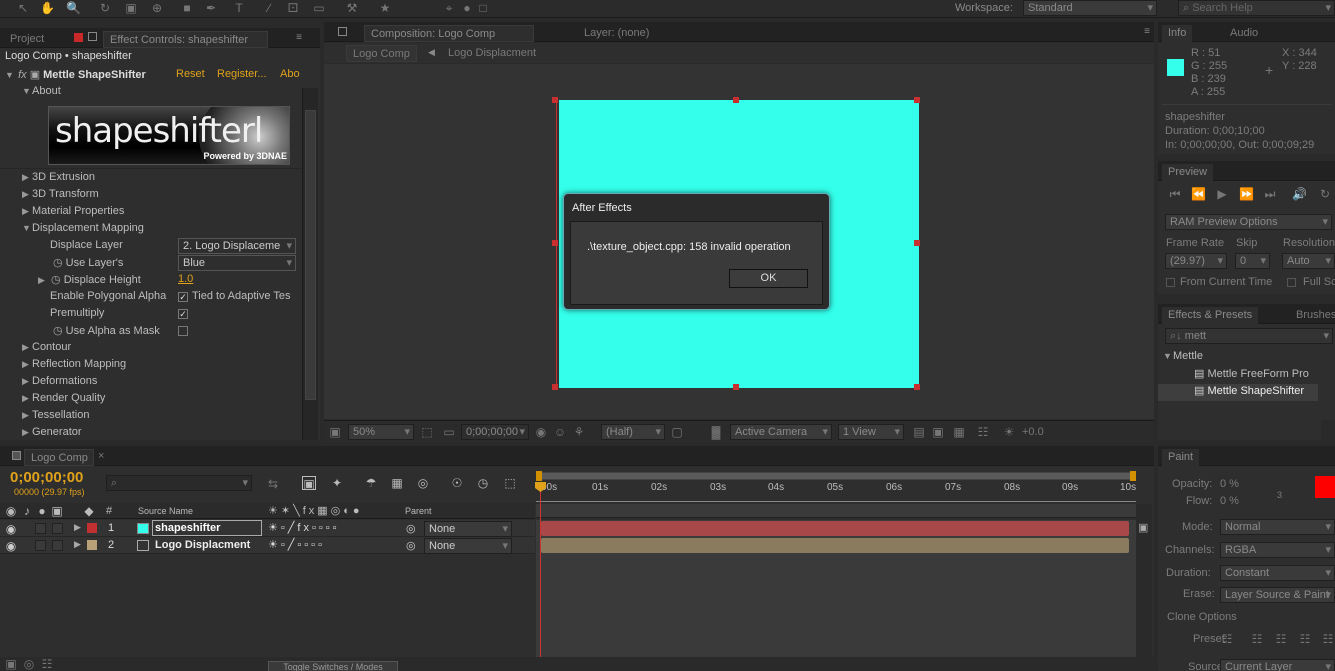 The image size is (1335, 671). Describe the element at coordinates (92, 545) in the screenshot. I see `layer-label-swatch` at that location.